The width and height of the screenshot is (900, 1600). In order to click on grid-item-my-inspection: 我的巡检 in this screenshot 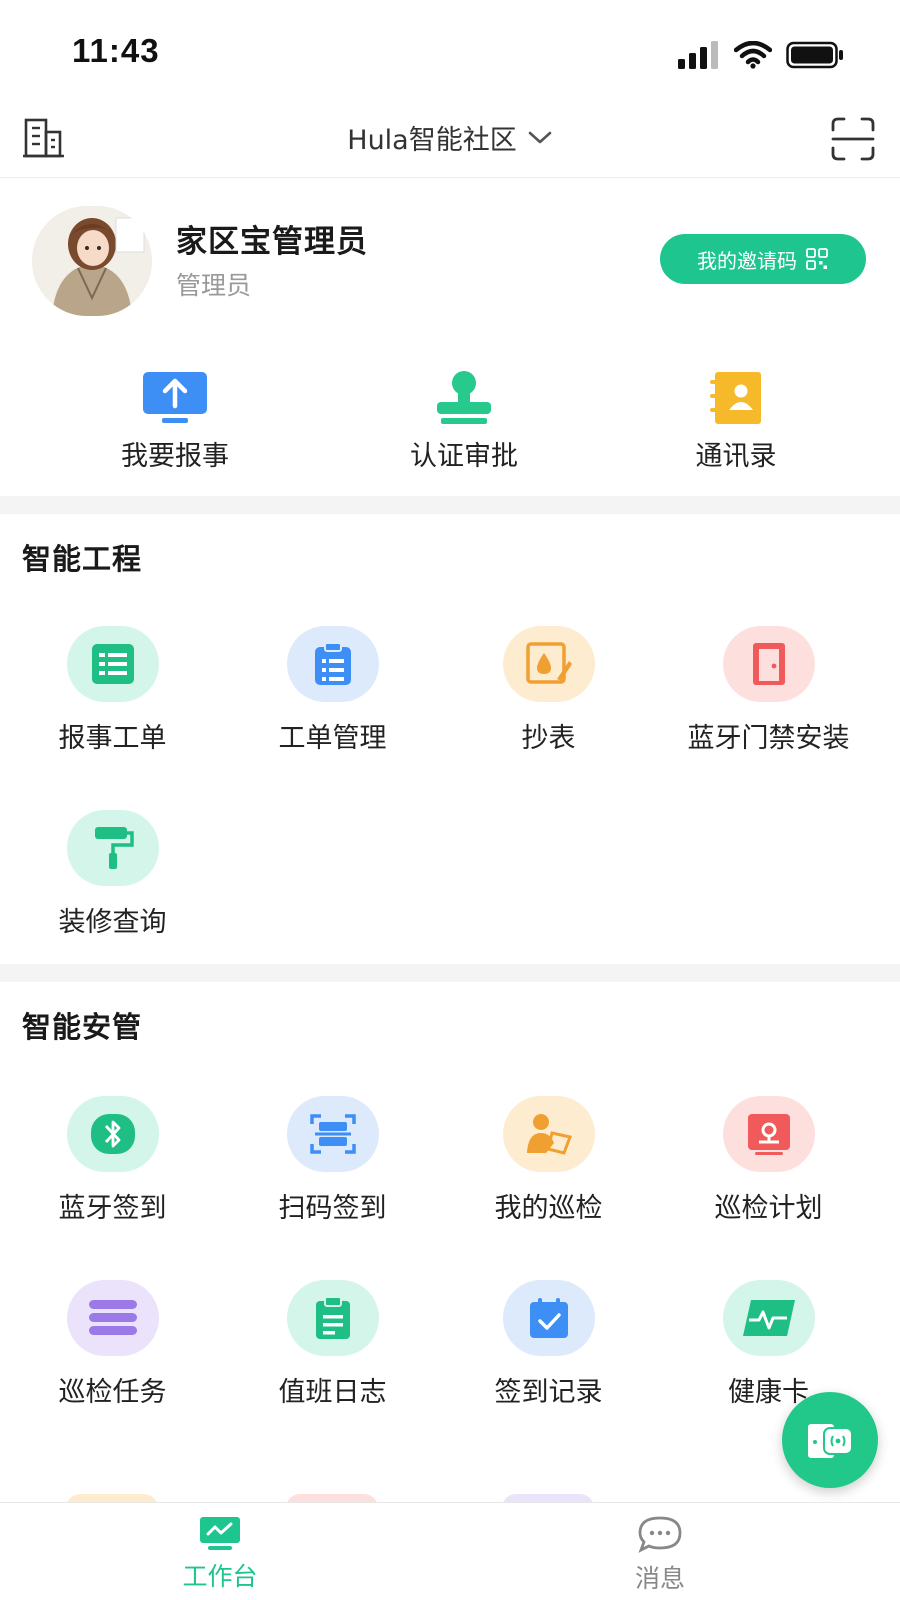, I will do `click(548, 1160)`.